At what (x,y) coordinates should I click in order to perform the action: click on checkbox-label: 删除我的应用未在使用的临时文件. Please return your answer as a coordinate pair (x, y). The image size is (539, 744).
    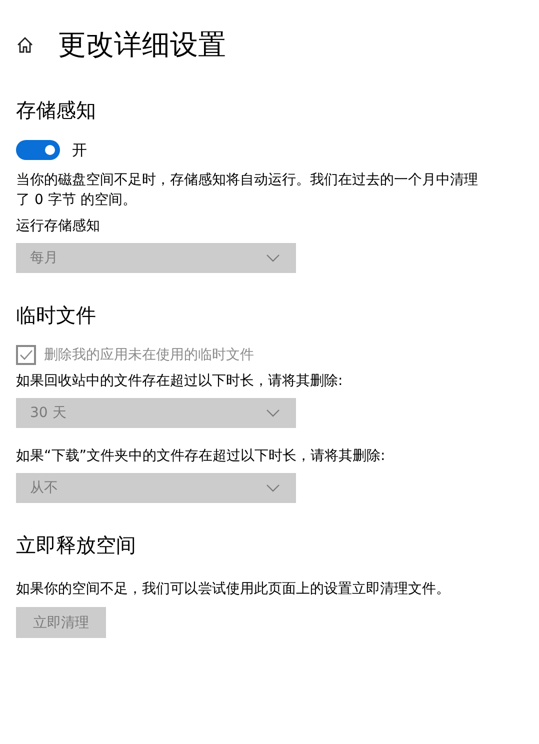
    Looking at the image, I should click on (149, 355).